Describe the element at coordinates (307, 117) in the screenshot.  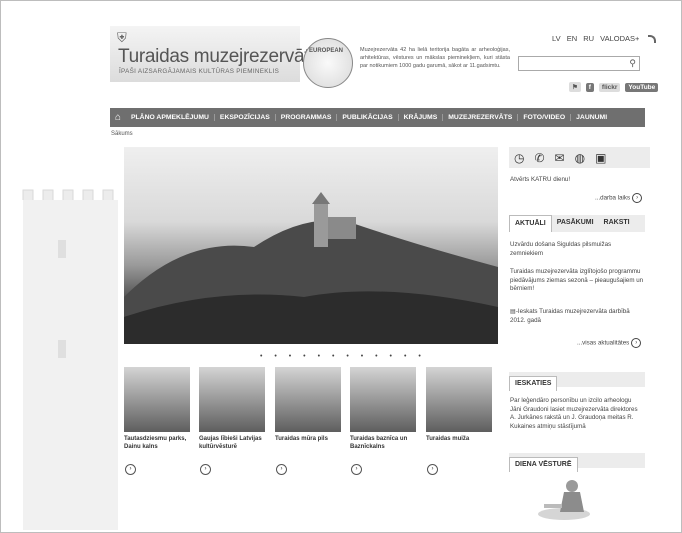
I see `nav-programs: PROGRAMMAS` at that location.